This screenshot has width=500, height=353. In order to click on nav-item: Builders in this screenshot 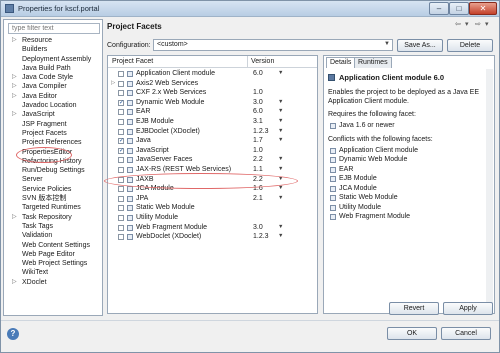, I will do `click(53, 49)`.